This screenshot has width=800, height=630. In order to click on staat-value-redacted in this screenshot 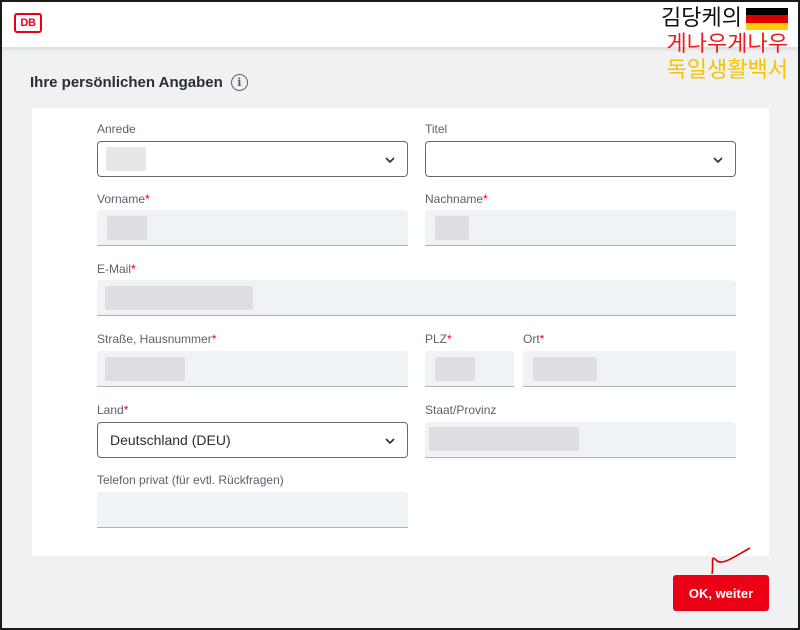, I will do `click(504, 439)`.